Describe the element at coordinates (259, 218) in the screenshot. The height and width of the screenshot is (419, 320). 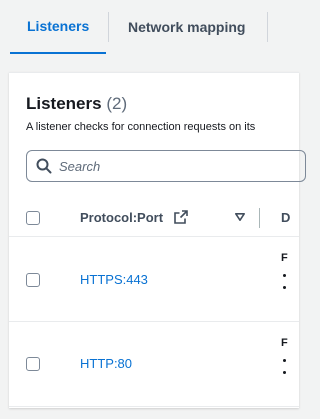
I see `column-resize-handle` at that location.